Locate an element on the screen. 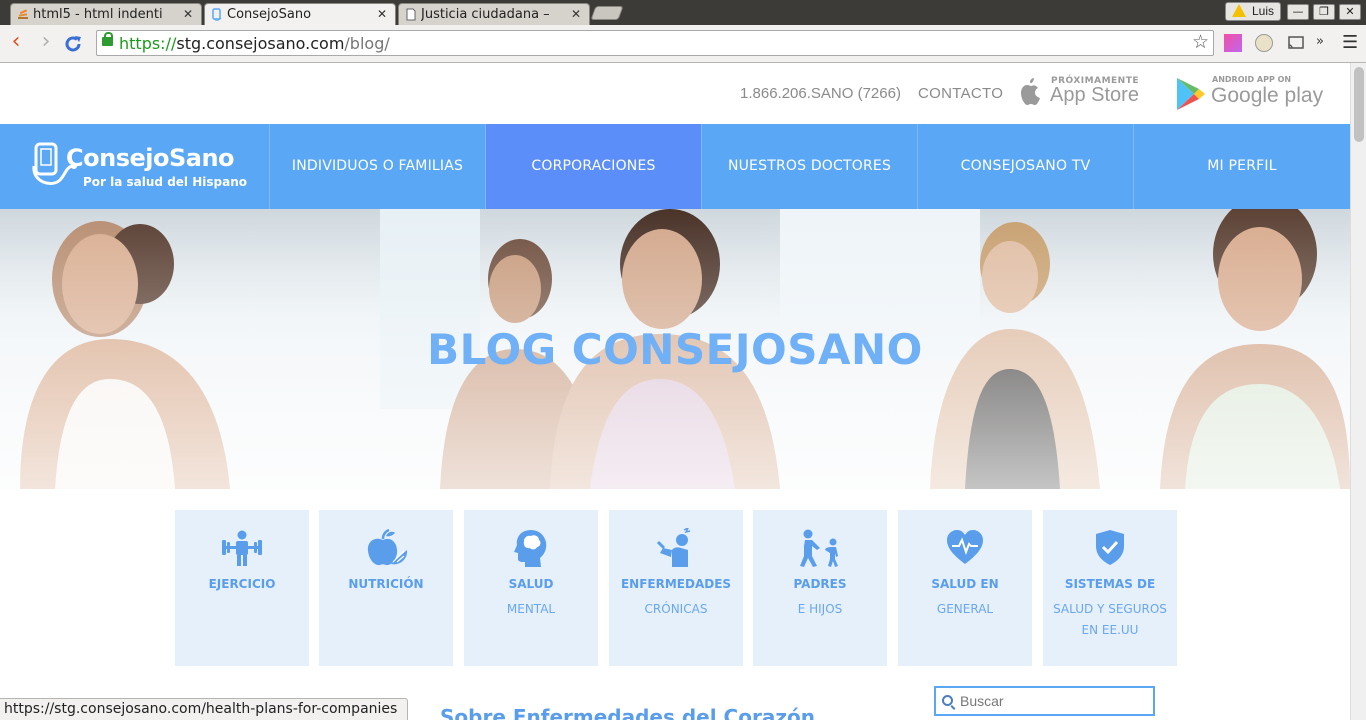 The width and height of the screenshot is (1366, 720). category-title: ENFERMEDADES is located at coordinates (676, 584).